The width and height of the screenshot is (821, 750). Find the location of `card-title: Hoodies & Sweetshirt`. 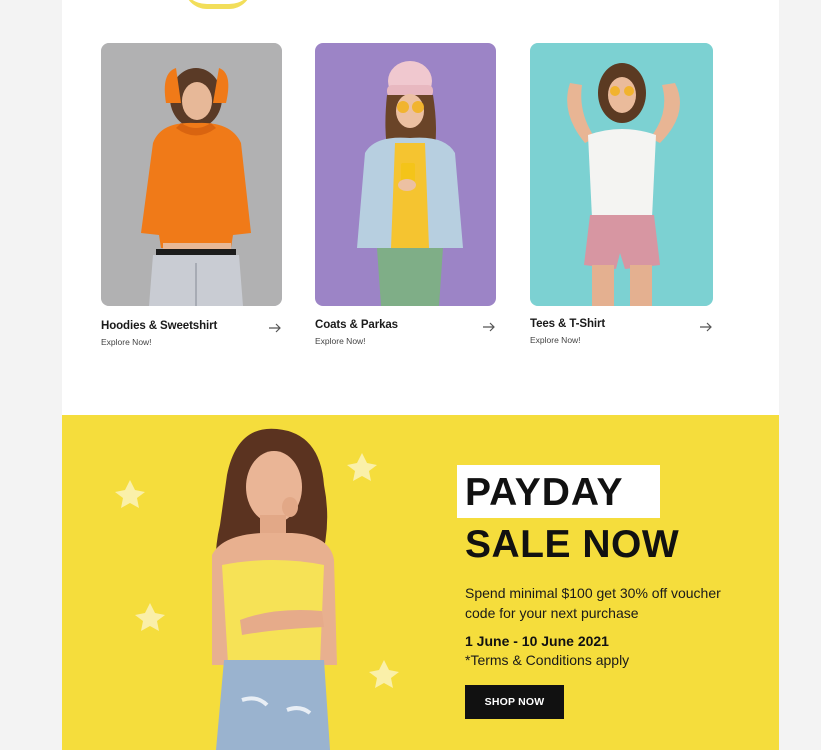

card-title: Hoodies & Sweetshirt is located at coordinates (159, 326).